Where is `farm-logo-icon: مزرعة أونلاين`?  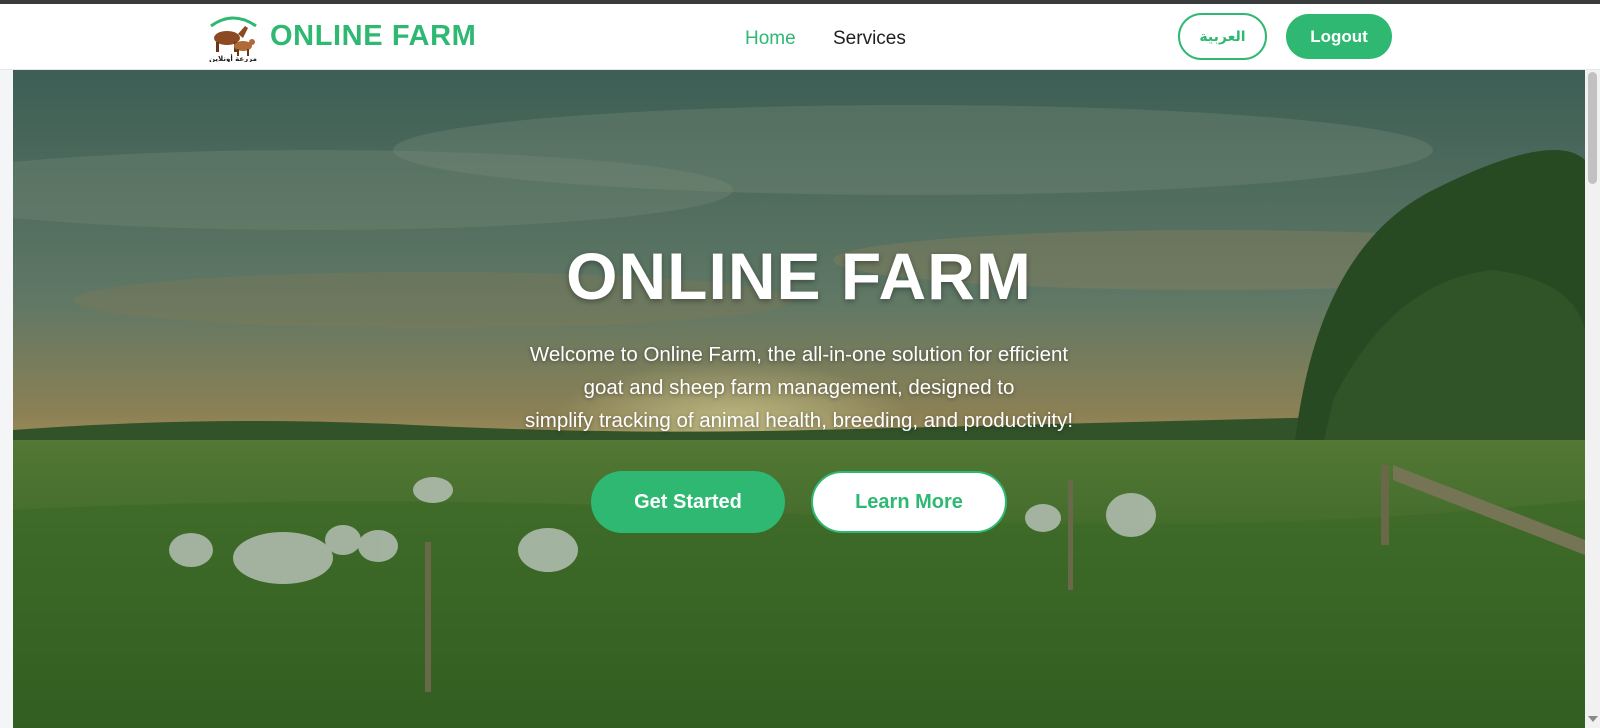 farm-logo-icon: مزرعة أونلاين is located at coordinates (233, 37).